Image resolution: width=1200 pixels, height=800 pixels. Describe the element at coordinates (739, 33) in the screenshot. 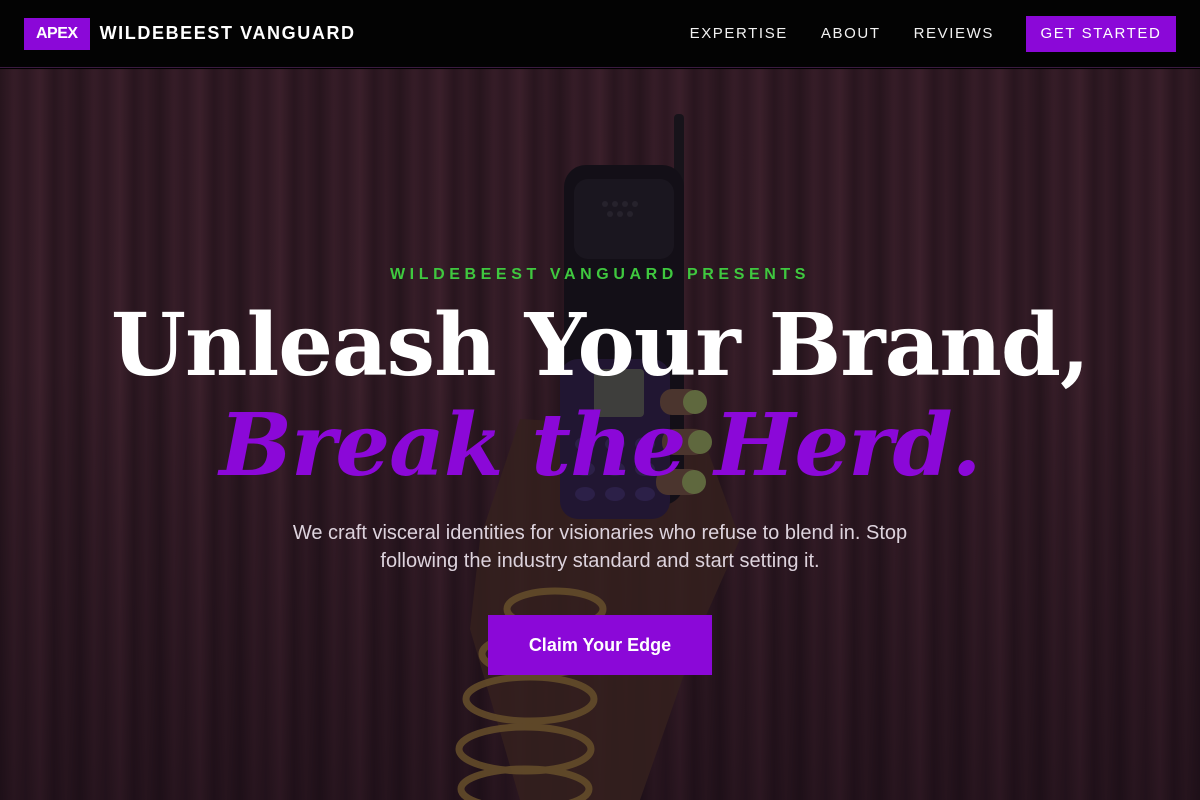

I see `nav-link-expertise: EXPERTISE` at that location.